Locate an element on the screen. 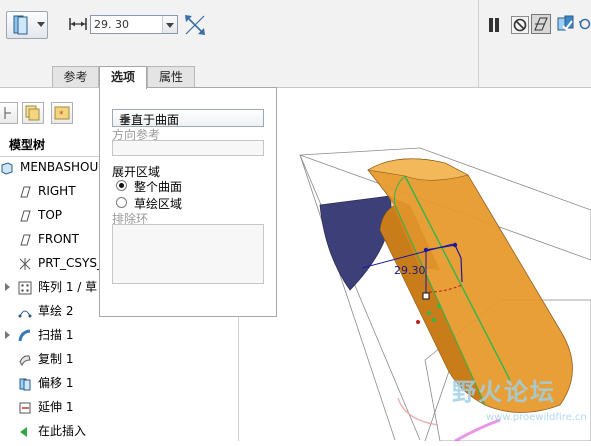 The image size is (591, 446). radio-whole-surface-label: 整个曲面 is located at coordinates (158, 187).